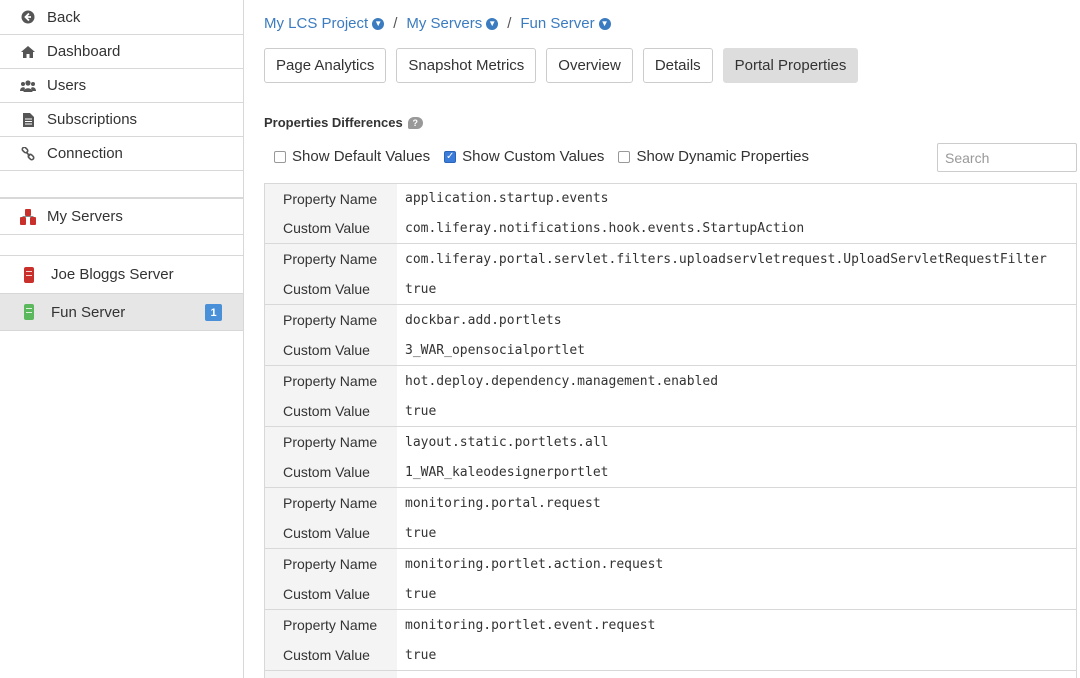 Image resolution: width=1080 pixels, height=678 pixels. I want to click on link-icon, so click(28, 153).